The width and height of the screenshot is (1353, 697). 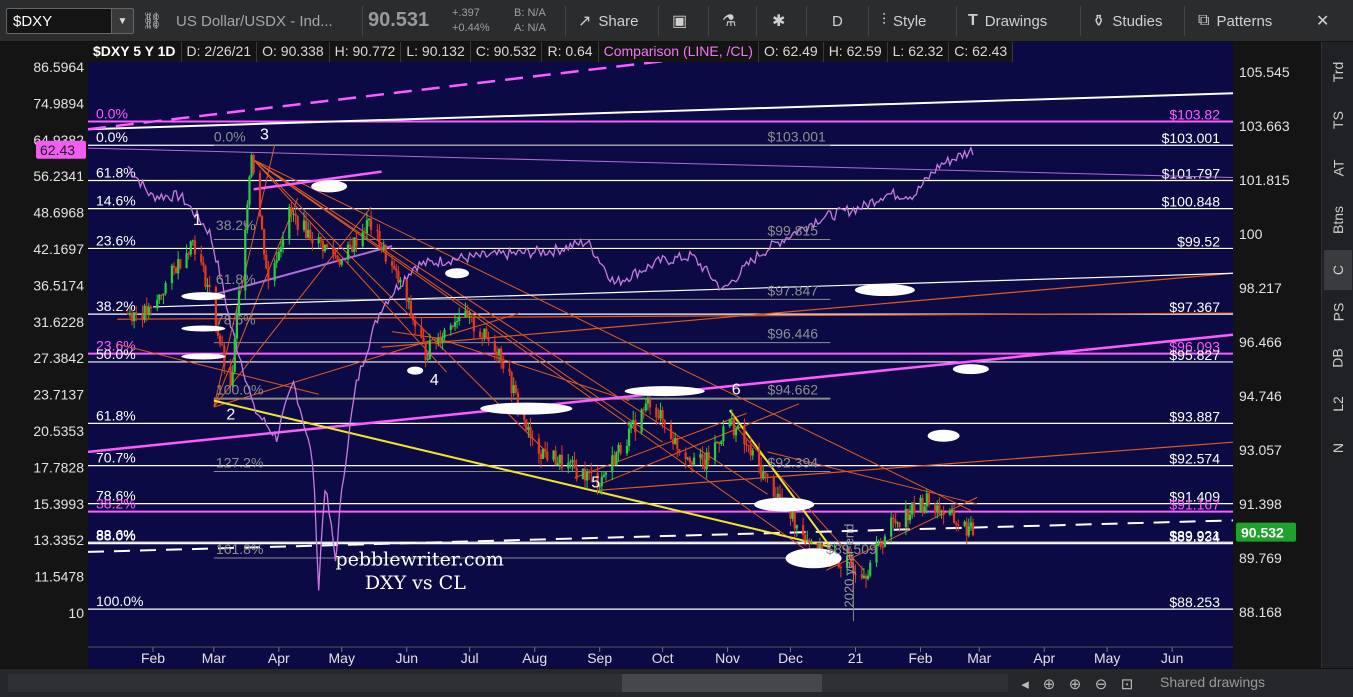 I want to click on grey-fib-label: 78.6%, so click(x=236, y=320).